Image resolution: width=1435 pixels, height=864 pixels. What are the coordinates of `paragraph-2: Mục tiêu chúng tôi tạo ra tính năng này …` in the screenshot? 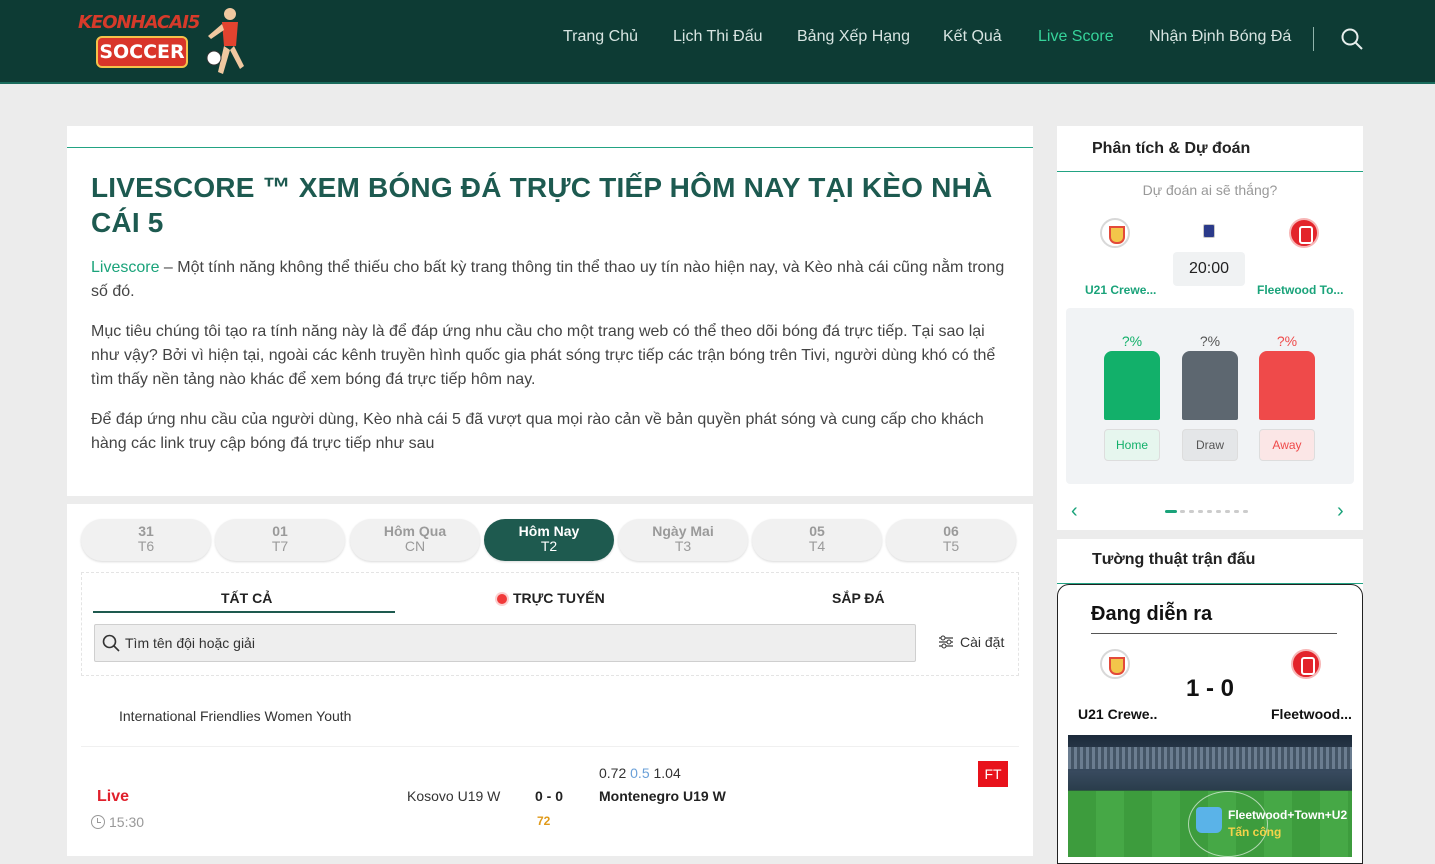 It's located at (543, 355).